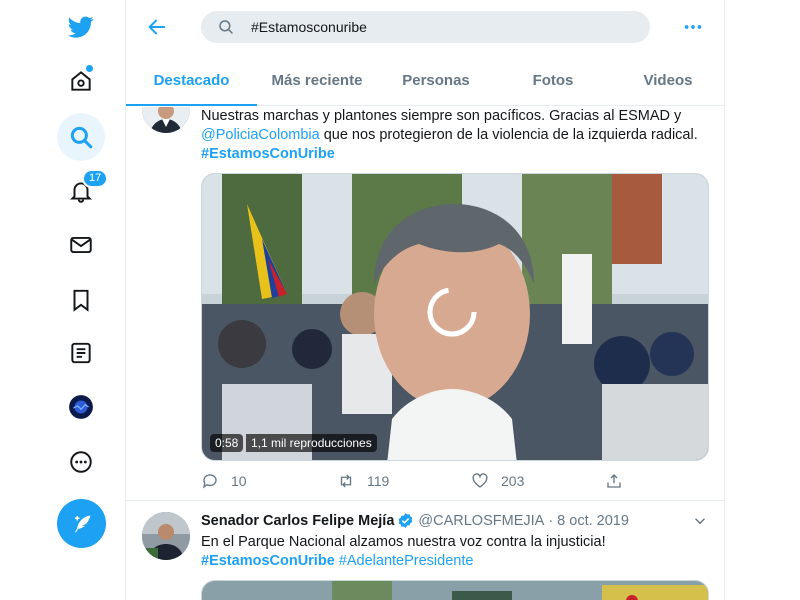 The image size is (800, 600). I want to click on tab-personas: Personas, so click(436, 80).